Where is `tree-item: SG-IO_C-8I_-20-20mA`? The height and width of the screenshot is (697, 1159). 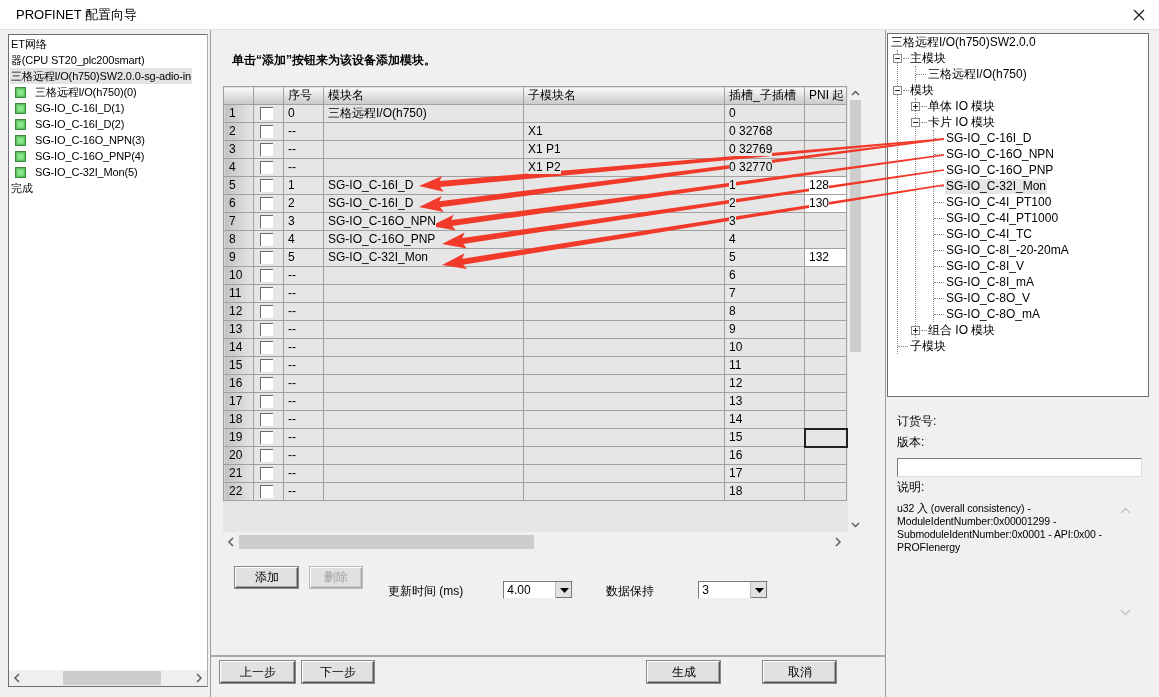
tree-item: SG-IO_C-8I_-20-20mA is located at coordinates (1007, 250).